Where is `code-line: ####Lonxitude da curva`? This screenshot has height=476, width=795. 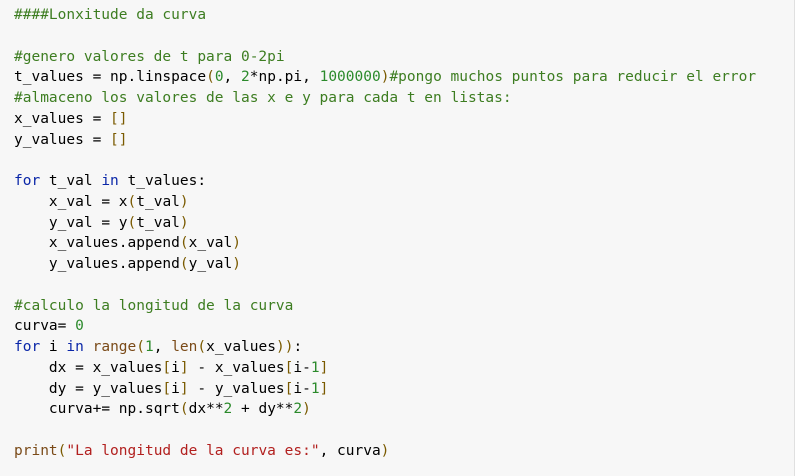
code-line: ####Lonxitude da curva is located at coordinates (404, 15).